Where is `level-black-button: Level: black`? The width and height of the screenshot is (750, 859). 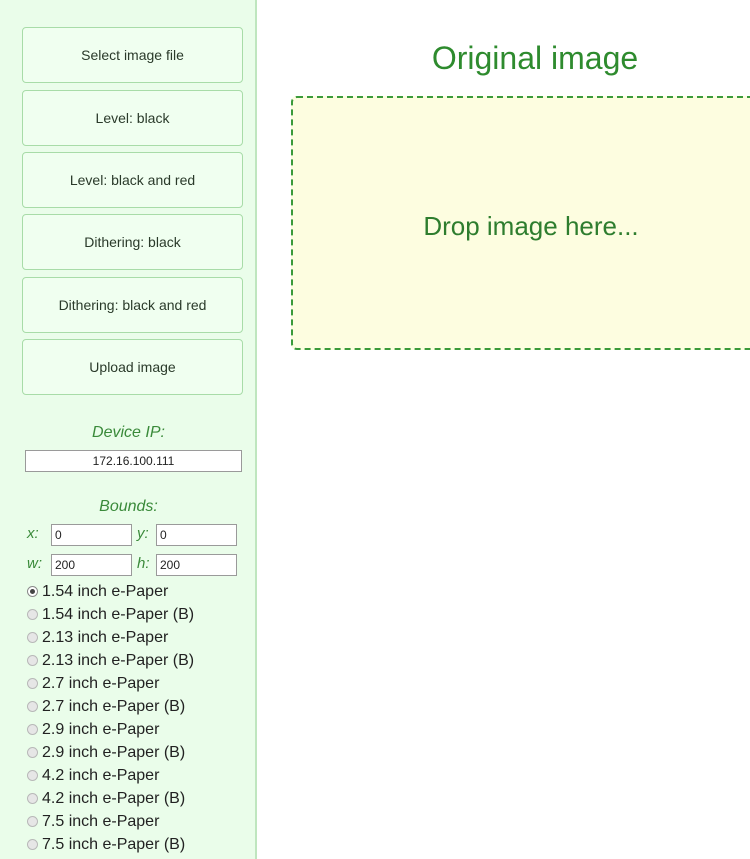
level-black-button: Level: black is located at coordinates (132, 118).